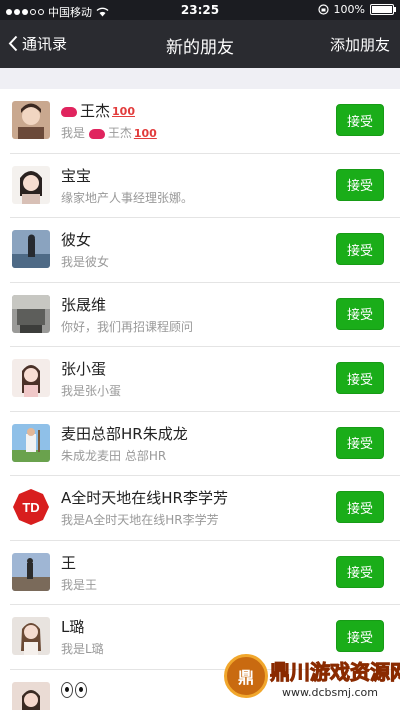  I want to click on request-message: 缘家地产人事经理张娜。, so click(127, 197).